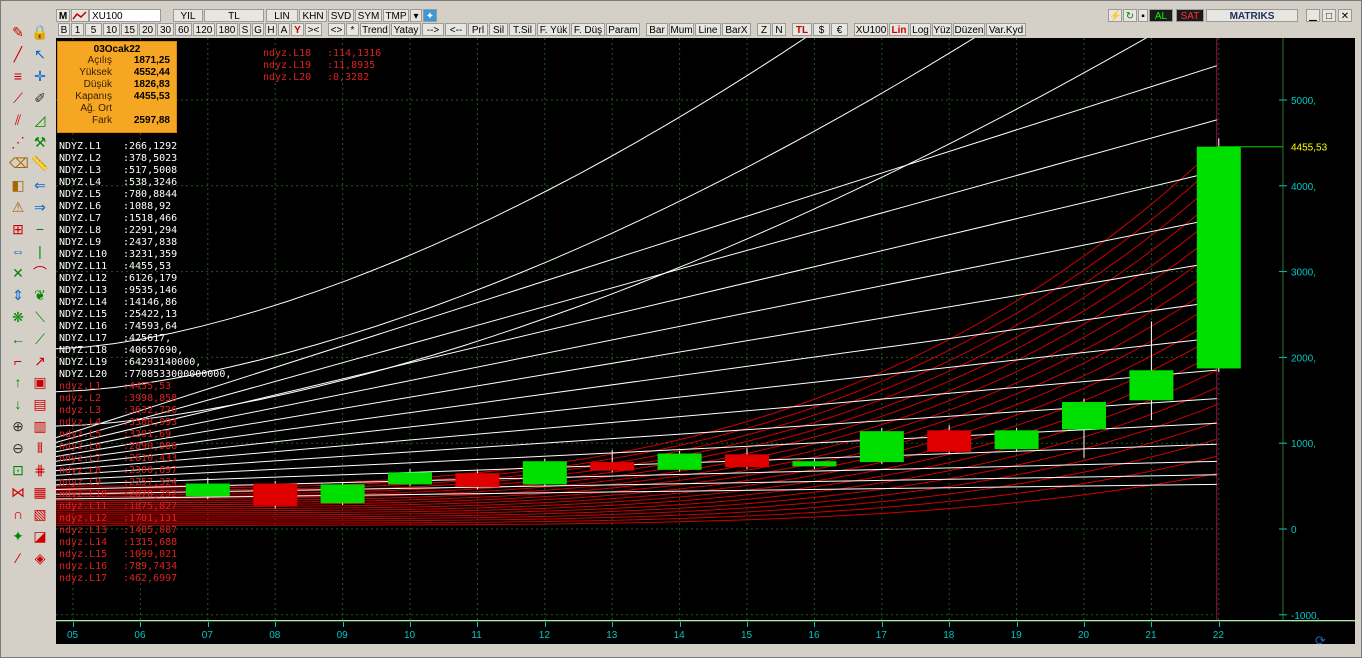 The image size is (1362, 658). What do you see at coordinates (204, 29) in the screenshot?
I see `toolbar-button-8: 120` at bounding box center [204, 29].